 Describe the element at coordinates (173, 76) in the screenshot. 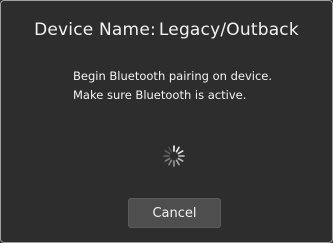

I see `instruction-line-1: Begin Bluetooth pairing on device.` at that location.